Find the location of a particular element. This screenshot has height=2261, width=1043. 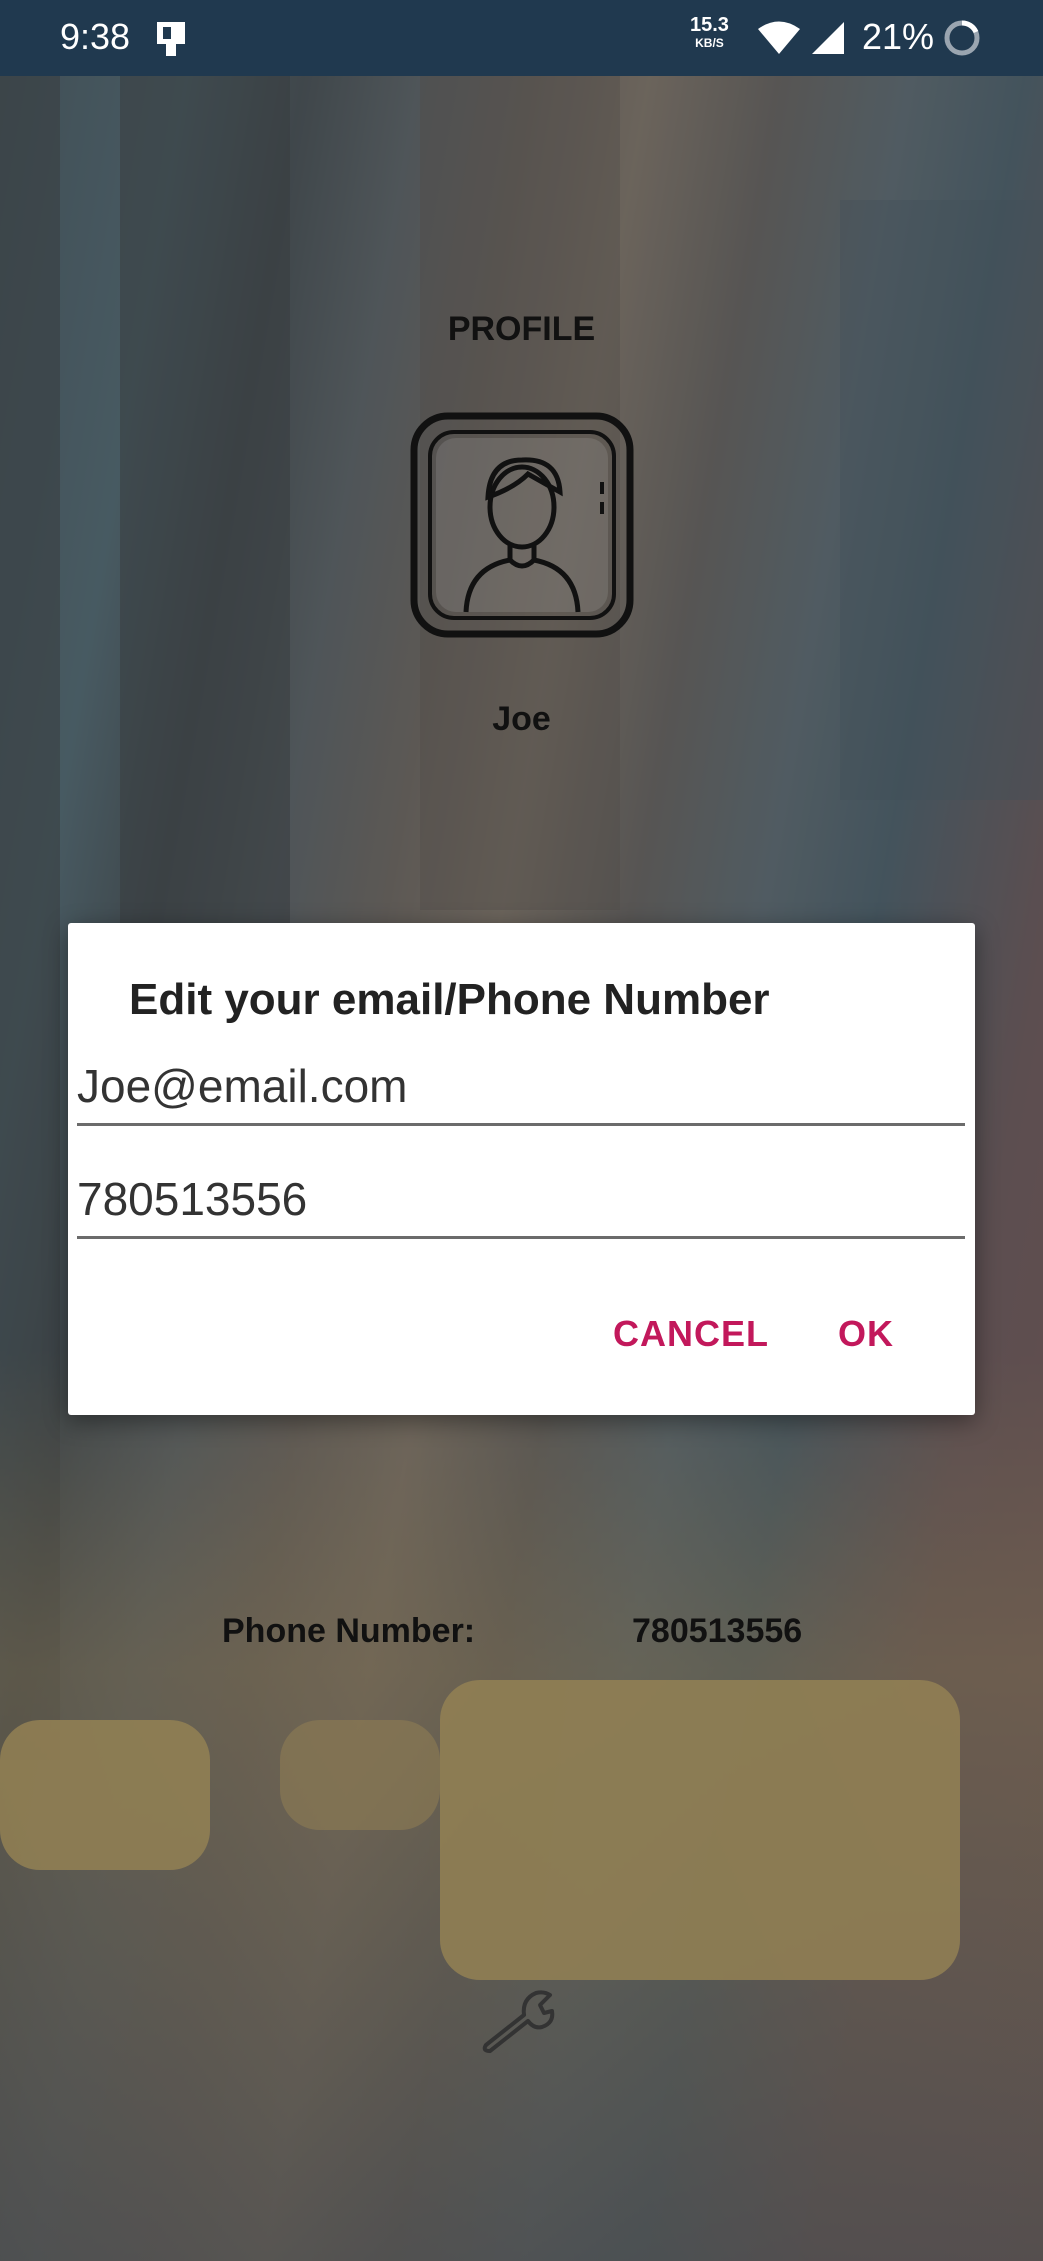

status-bar: 9:38 15.3 KB/S 21% is located at coordinates (521, 38).